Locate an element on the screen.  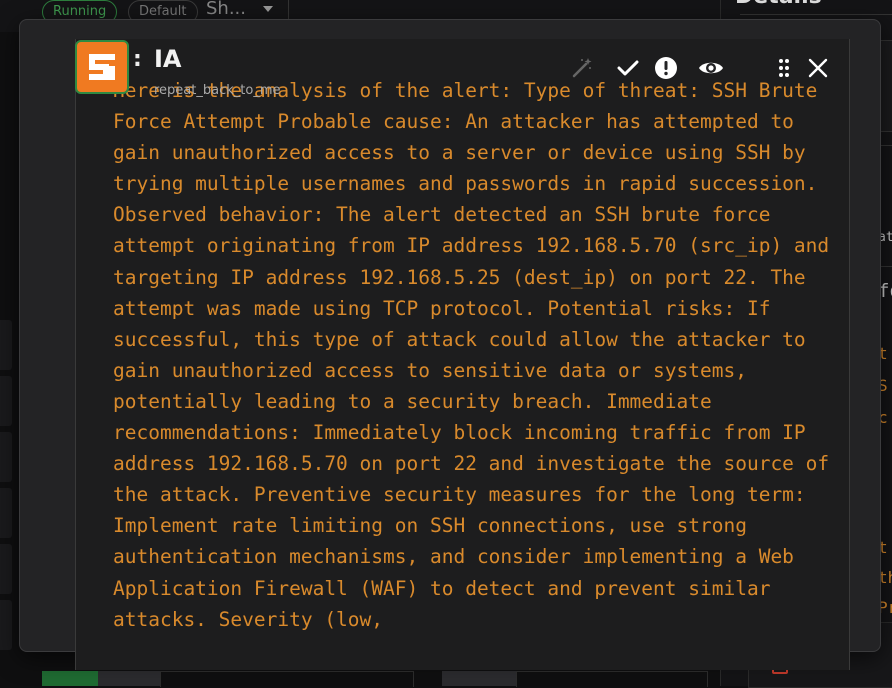
modal-subtitle: repeat_back_to_me is located at coordinates (217, 90).